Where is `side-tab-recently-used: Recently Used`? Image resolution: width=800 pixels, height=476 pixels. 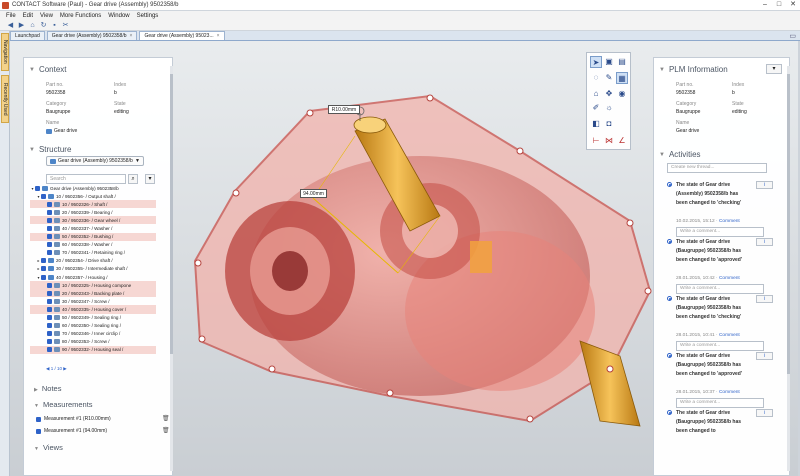
side-tab-recently-used: Recently Used is located at coordinates (5, 99).